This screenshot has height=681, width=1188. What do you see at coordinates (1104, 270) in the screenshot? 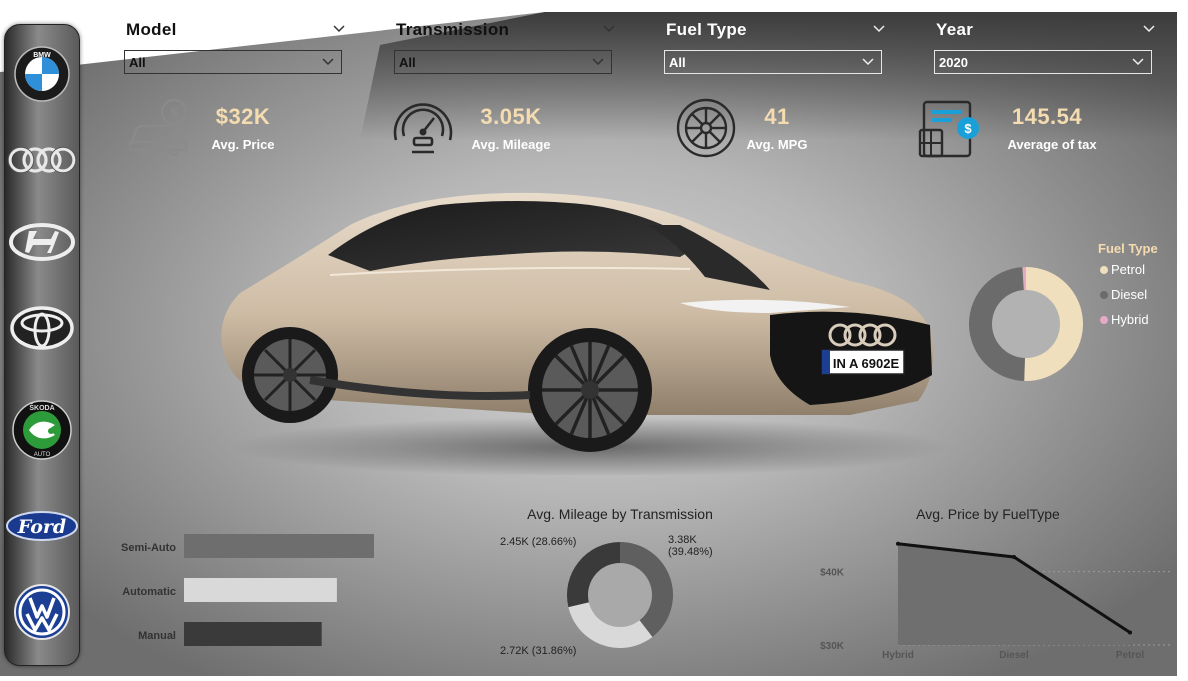
I see `petrol-dot-icon` at bounding box center [1104, 270].